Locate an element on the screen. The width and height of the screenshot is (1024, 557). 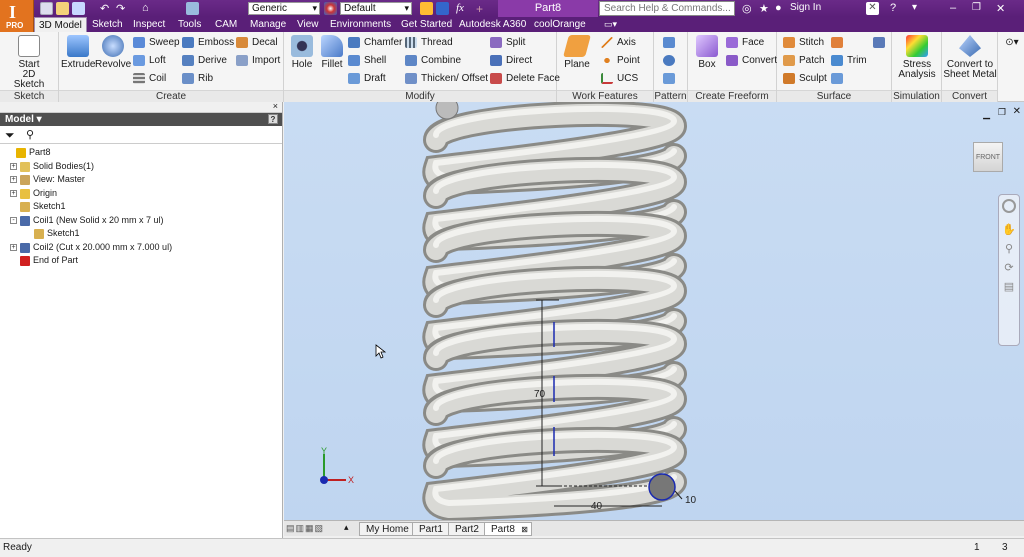
tab-view: View is located at coordinates (308, 24).